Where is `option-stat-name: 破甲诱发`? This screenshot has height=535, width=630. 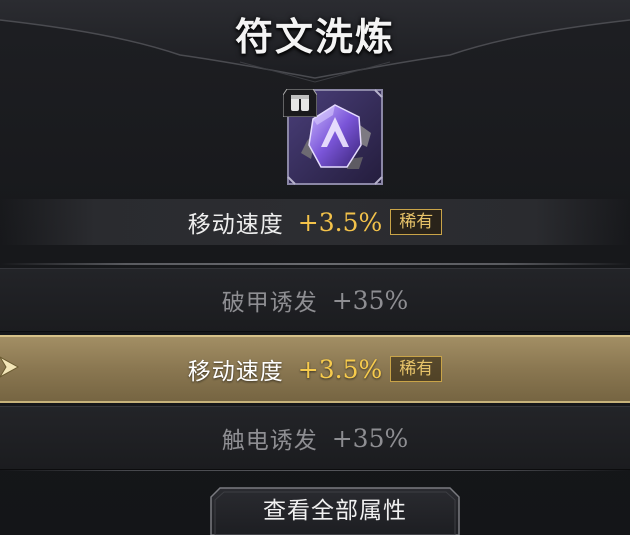
option-stat-name: 破甲诱发 is located at coordinates (269, 303).